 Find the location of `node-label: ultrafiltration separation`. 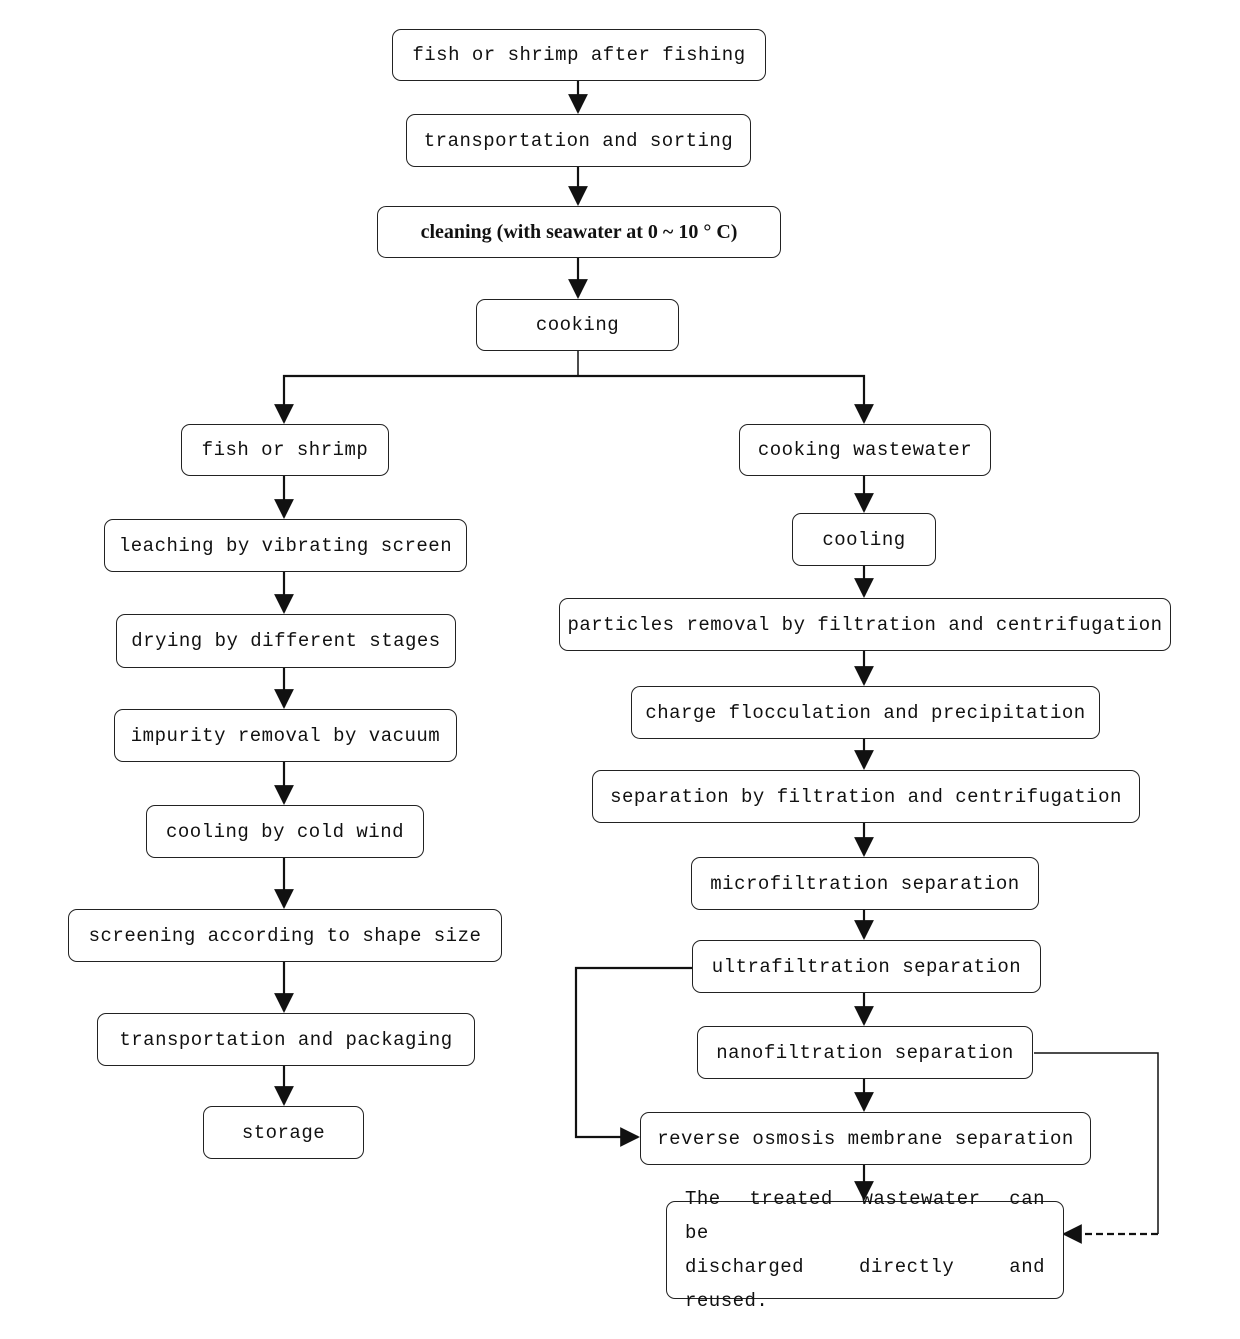

node-label: ultrafiltration separation is located at coordinates (866, 966).